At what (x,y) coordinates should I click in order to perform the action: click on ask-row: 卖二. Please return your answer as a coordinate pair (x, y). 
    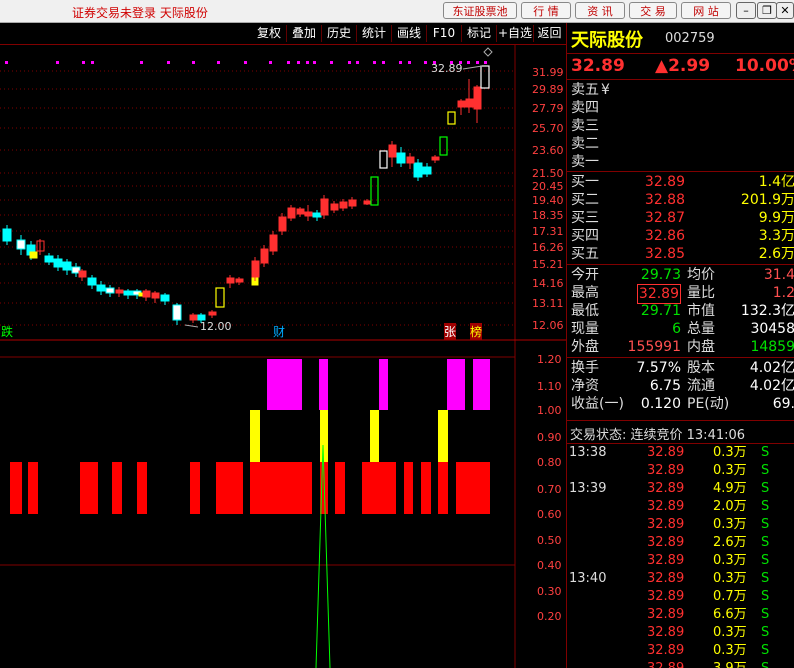
    Looking at the image, I should click on (585, 144).